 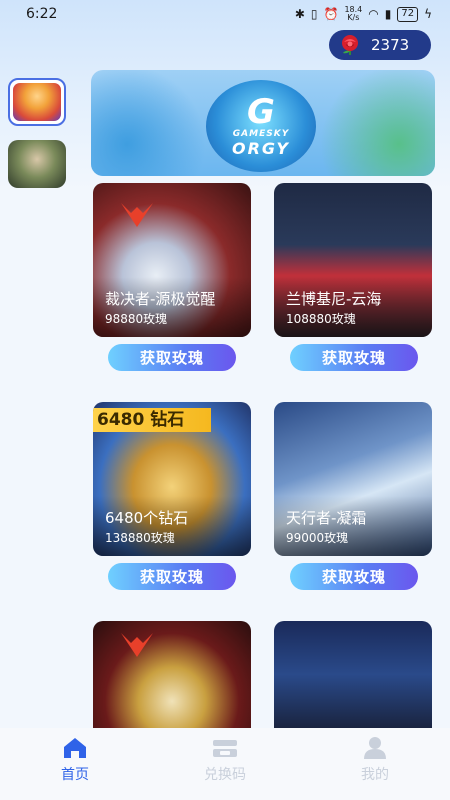 What do you see at coordinates (136, 319) in the screenshot?
I see `card-price: 98880玫瑰` at bounding box center [136, 319].